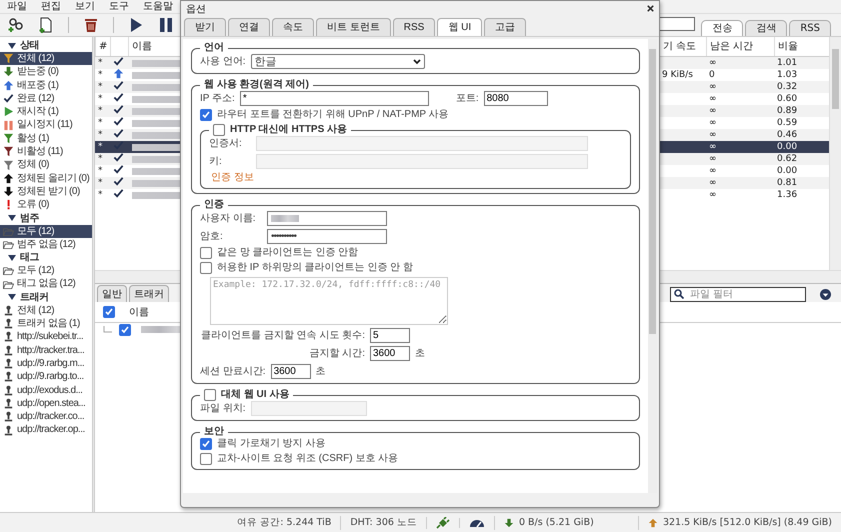  What do you see at coordinates (353, 27) in the screenshot?
I see `tab: 비트 토런트` at bounding box center [353, 27].